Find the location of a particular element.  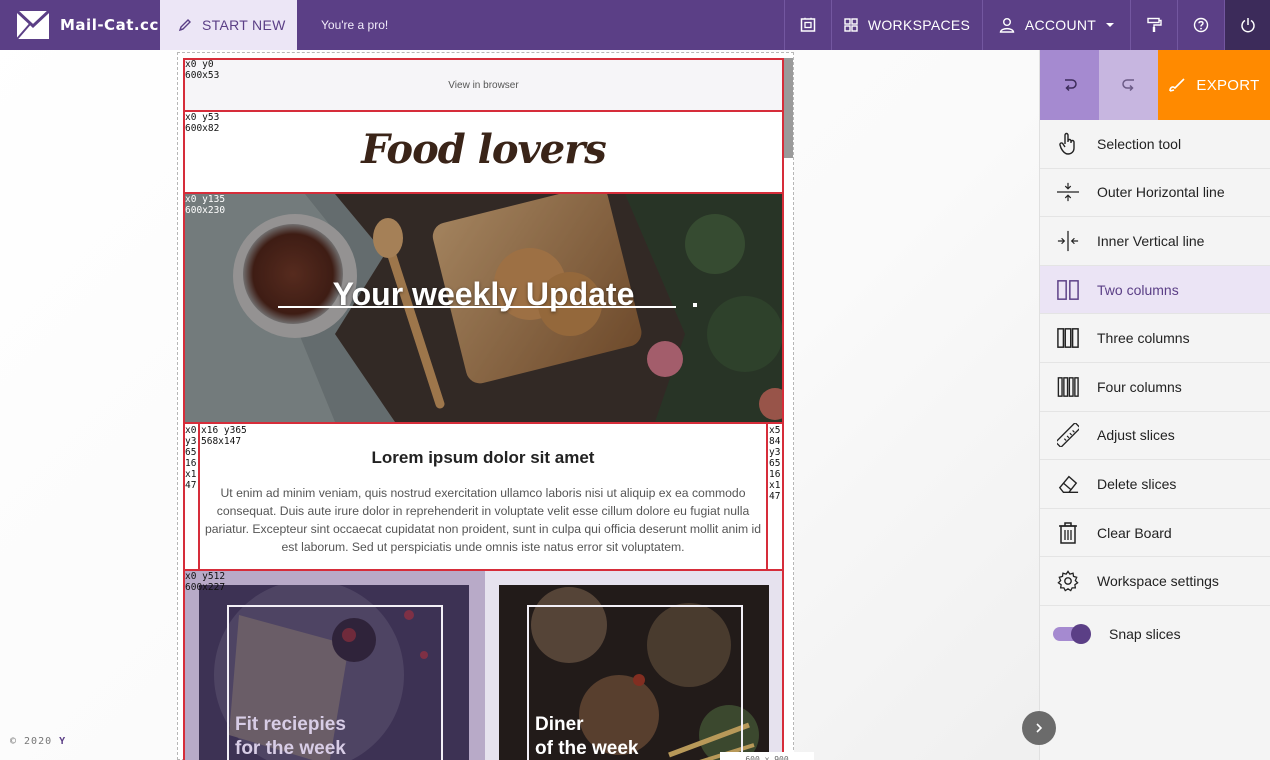

collapse-panel-button is located at coordinates (1039, 728).